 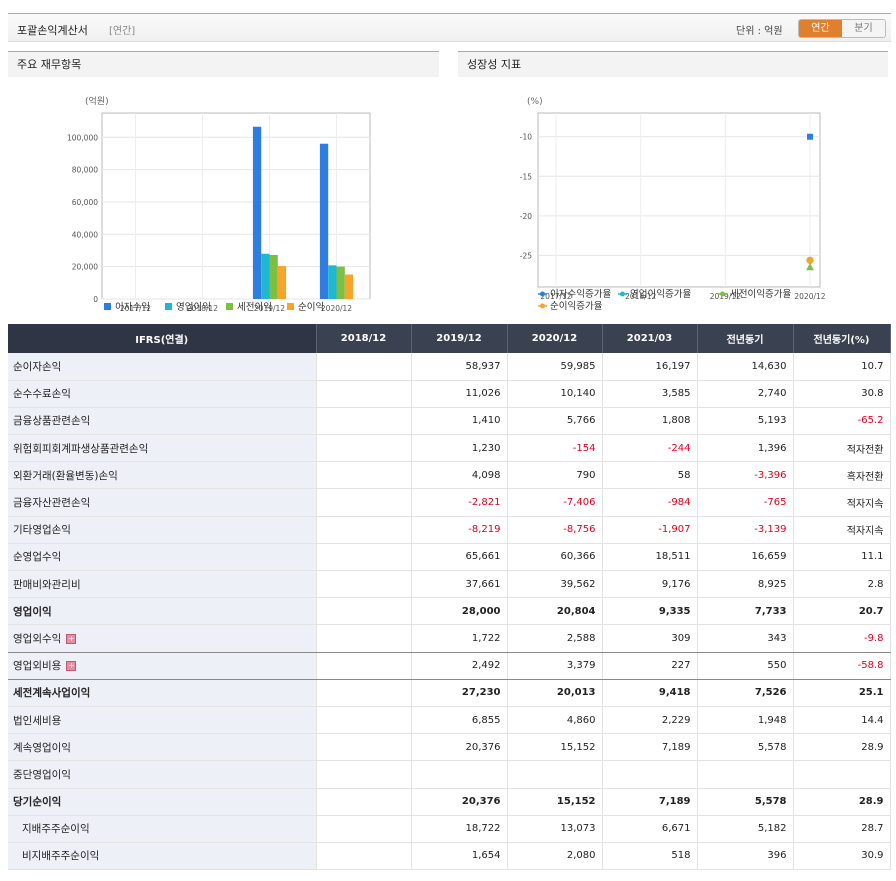 I want to click on table-cell: 14,630, so click(x=745, y=367).